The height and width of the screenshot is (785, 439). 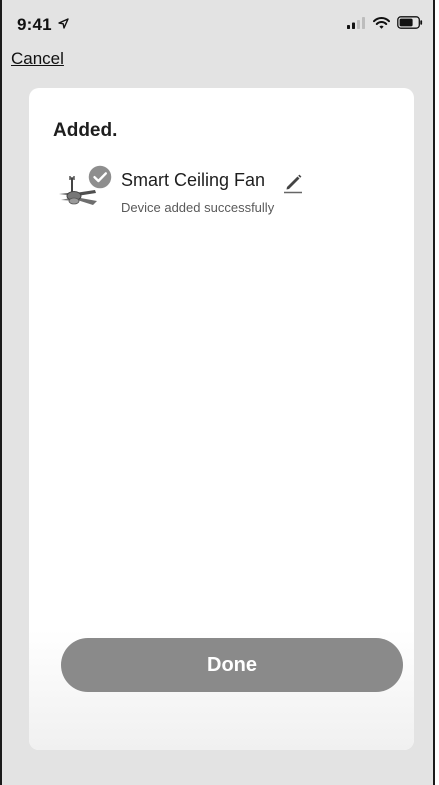 I want to click on card-title: Added., so click(x=85, y=130).